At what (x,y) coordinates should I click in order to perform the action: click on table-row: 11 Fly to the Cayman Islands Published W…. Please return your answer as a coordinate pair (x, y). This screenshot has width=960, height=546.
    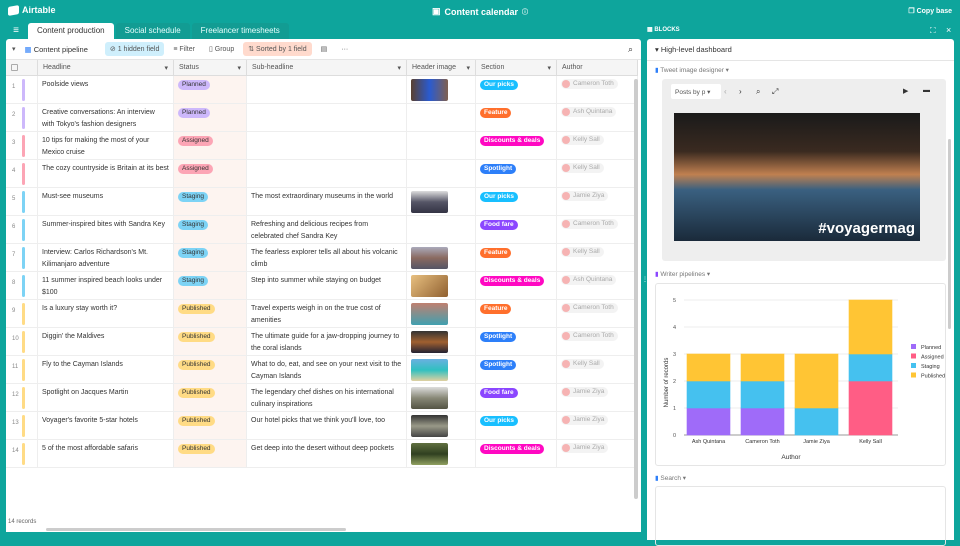
    Looking at the image, I should click on (322, 370).